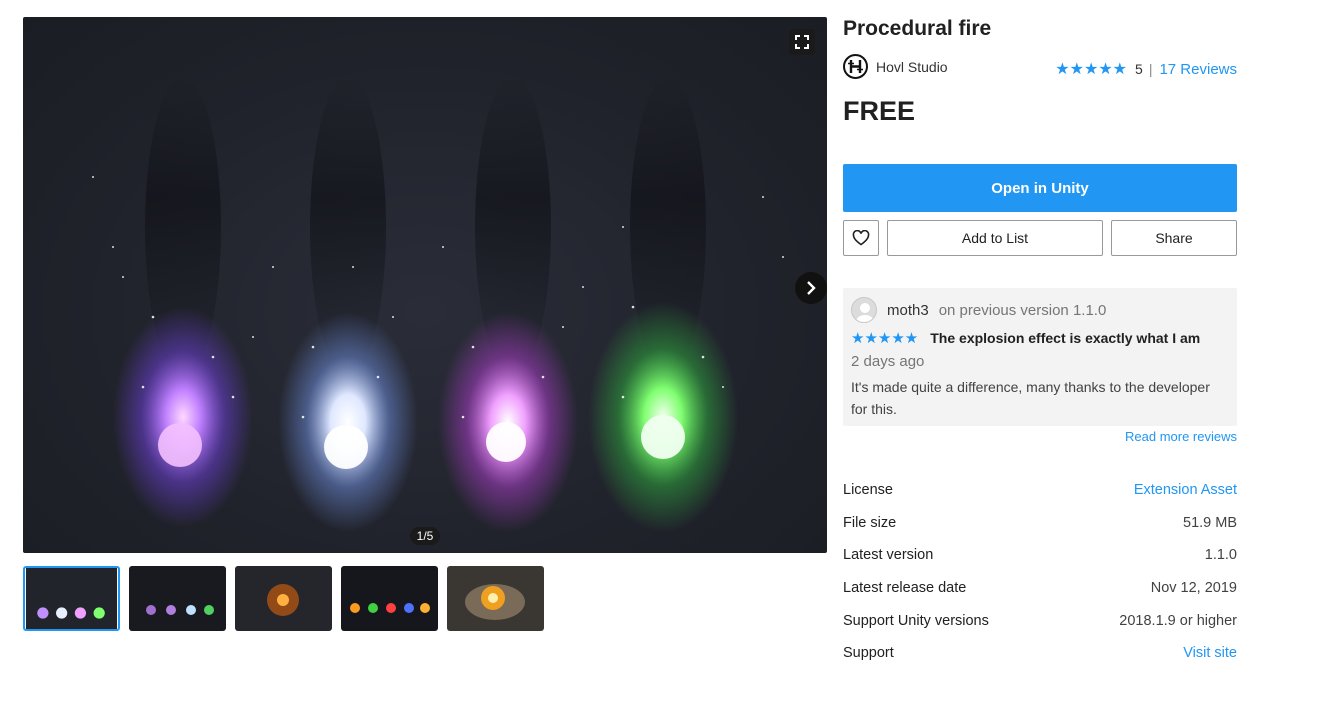 Image resolution: width=1335 pixels, height=701 pixels. Describe the element at coordinates (905, 588) in the screenshot. I see `detail-label: Latest release date` at that location.